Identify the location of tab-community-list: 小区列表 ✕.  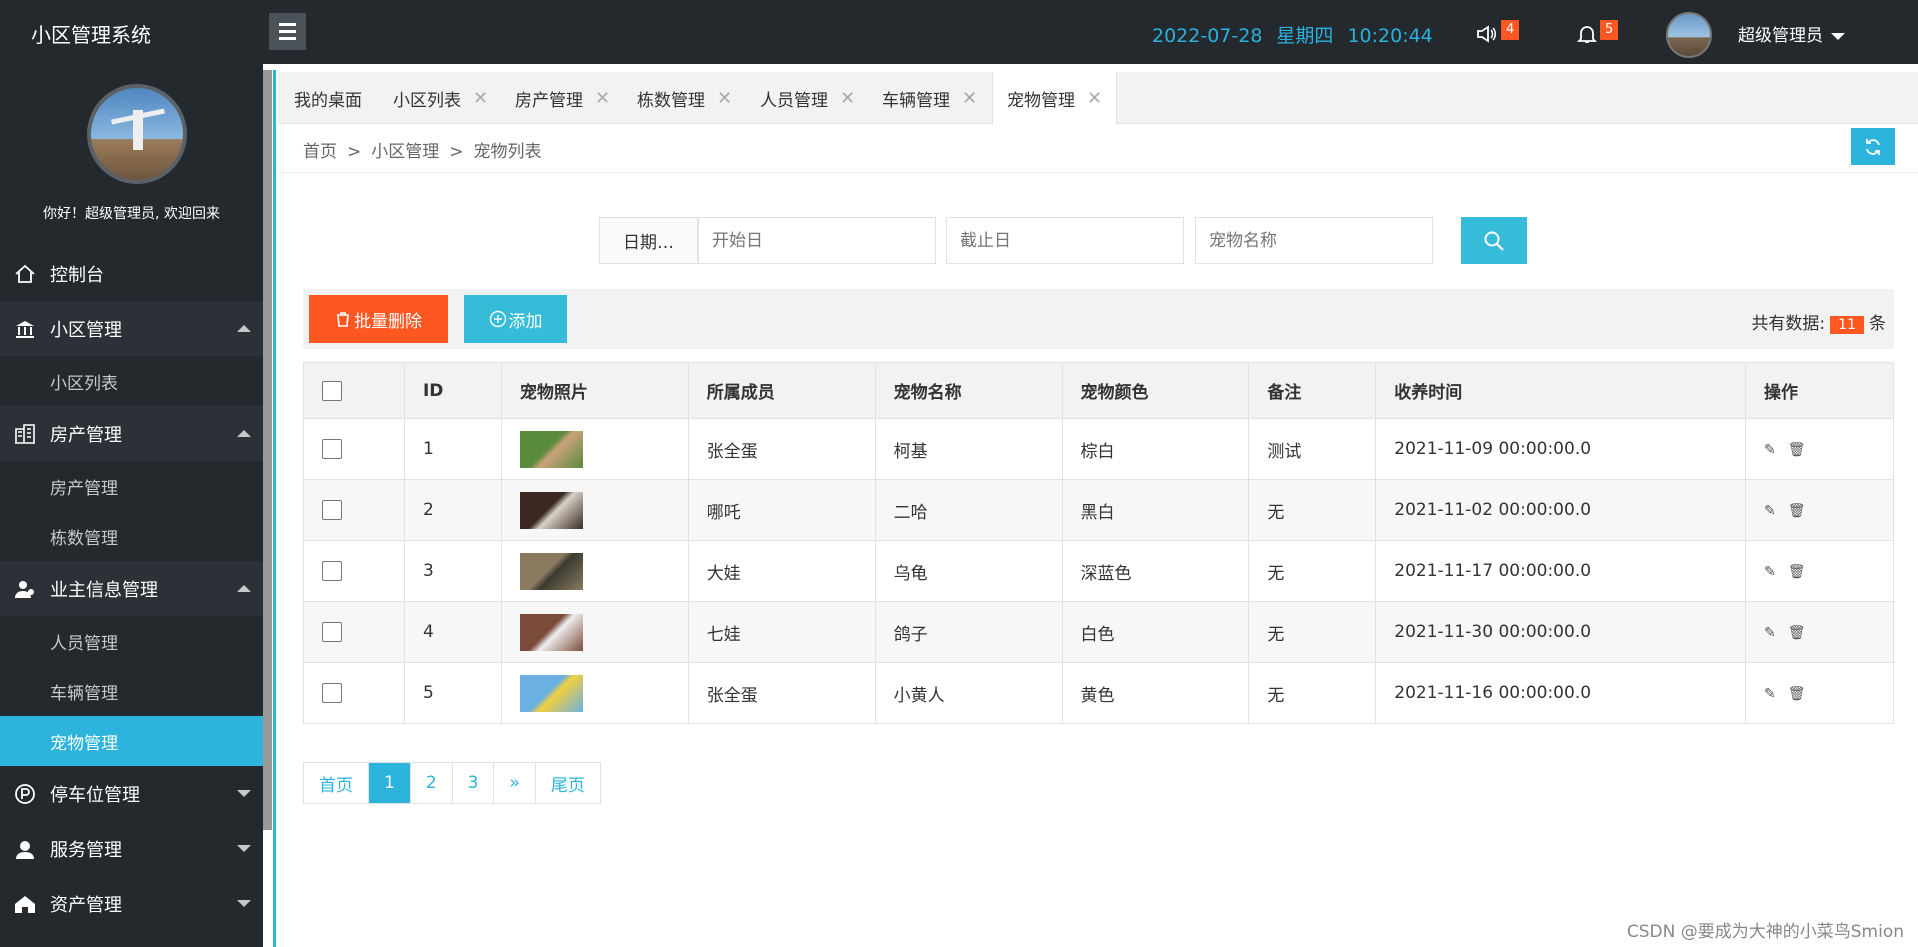
(440, 98).